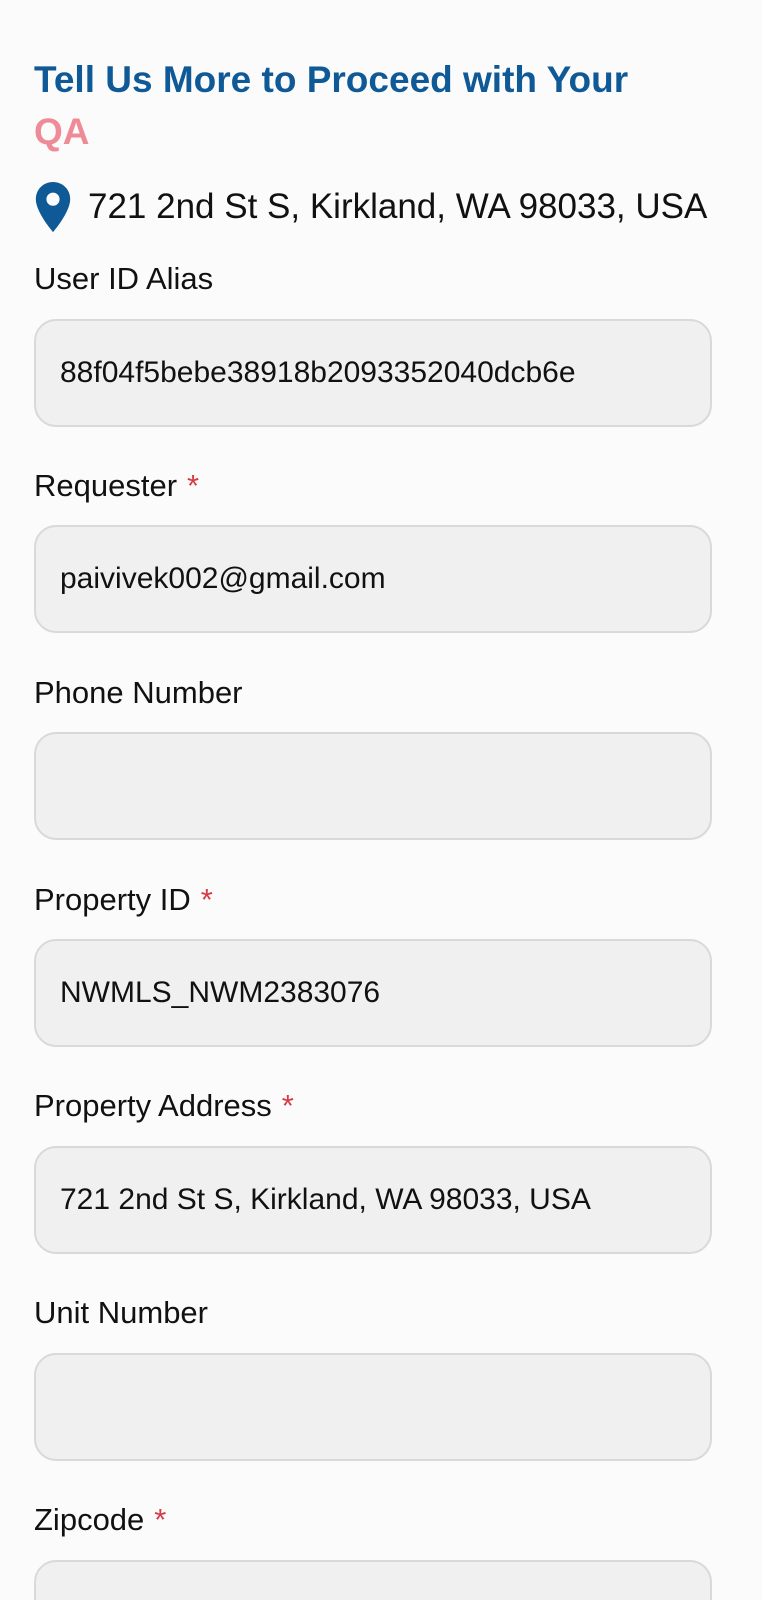 The width and height of the screenshot is (762, 1600). What do you see at coordinates (153, 1105) in the screenshot?
I see `property-address-label-text: Property Address` at bounding box center [153, 1105].